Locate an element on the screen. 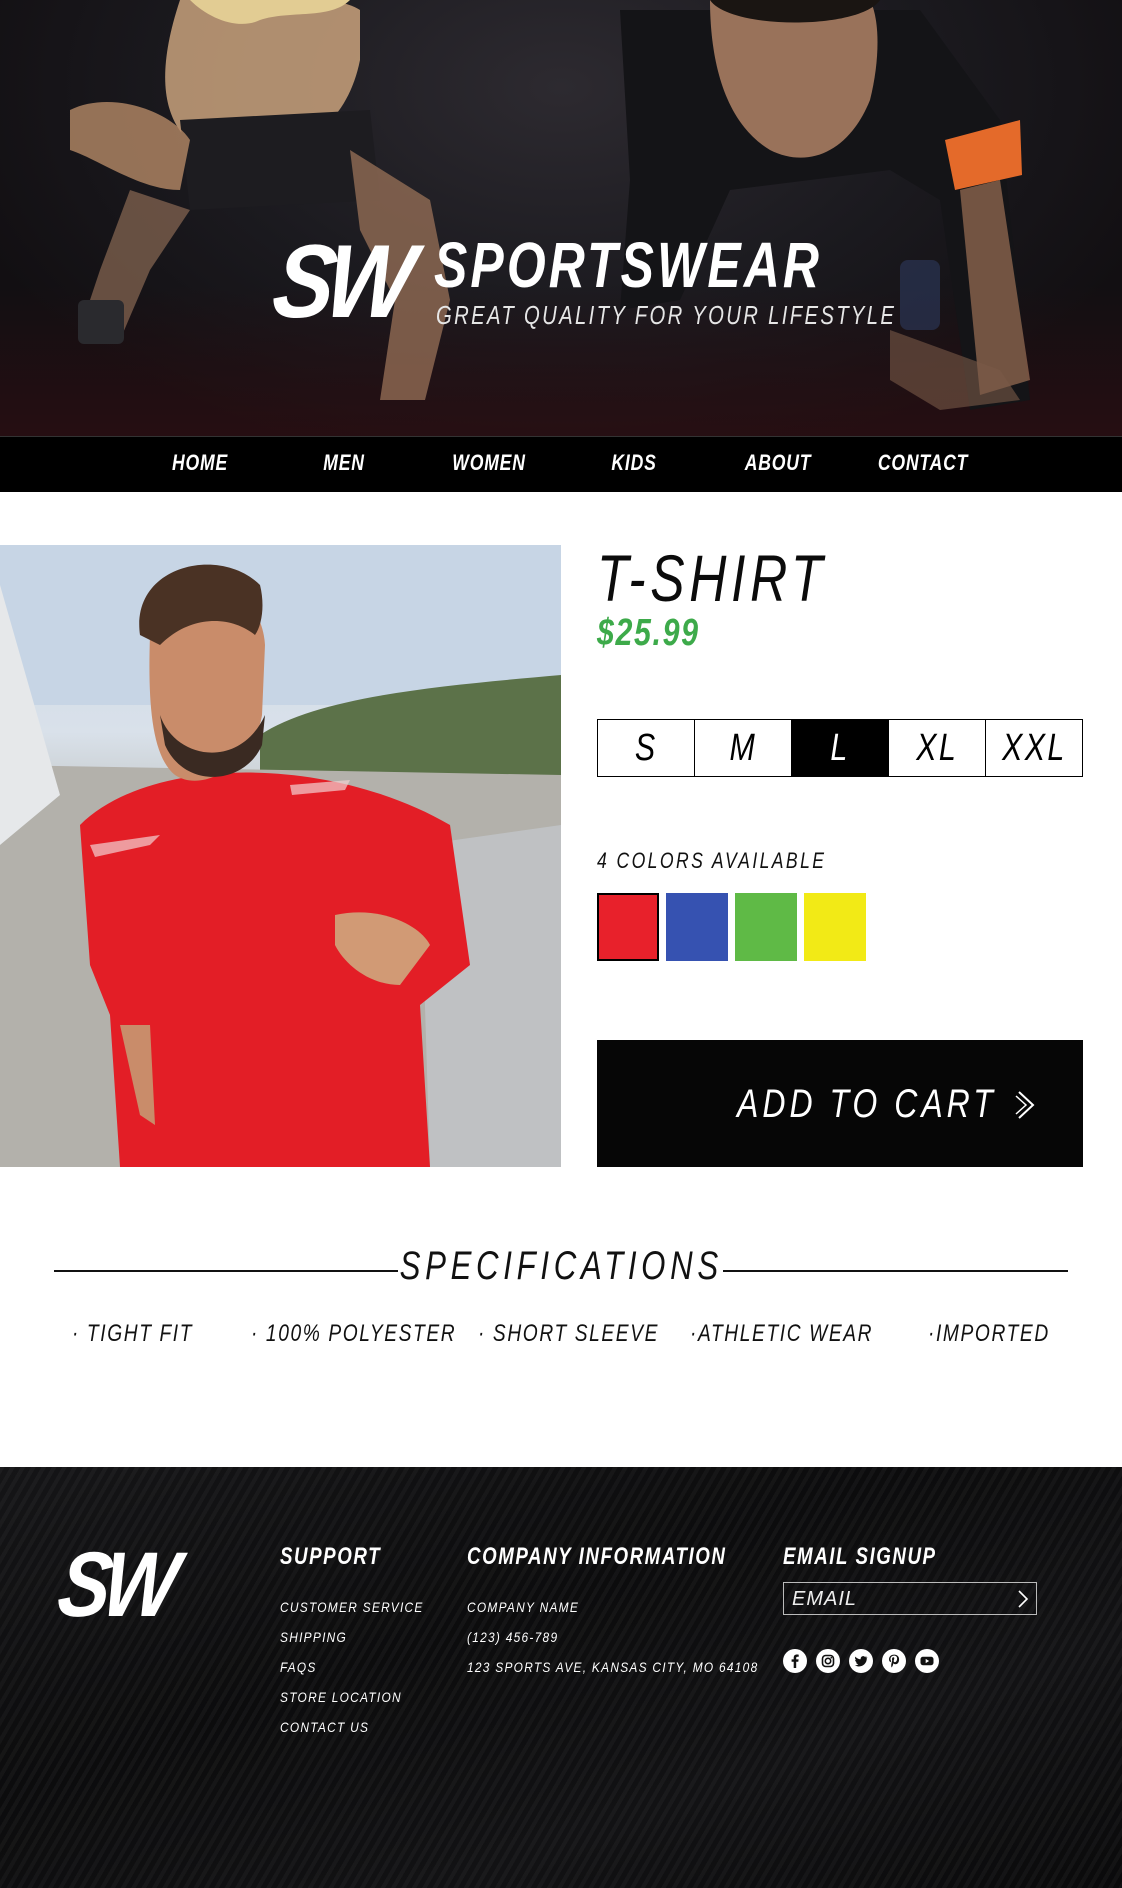 The height and width of the screenshot is (1888, 1122). spec-item: · SHORT SLEEVE is located at coordinates (569, 1333).